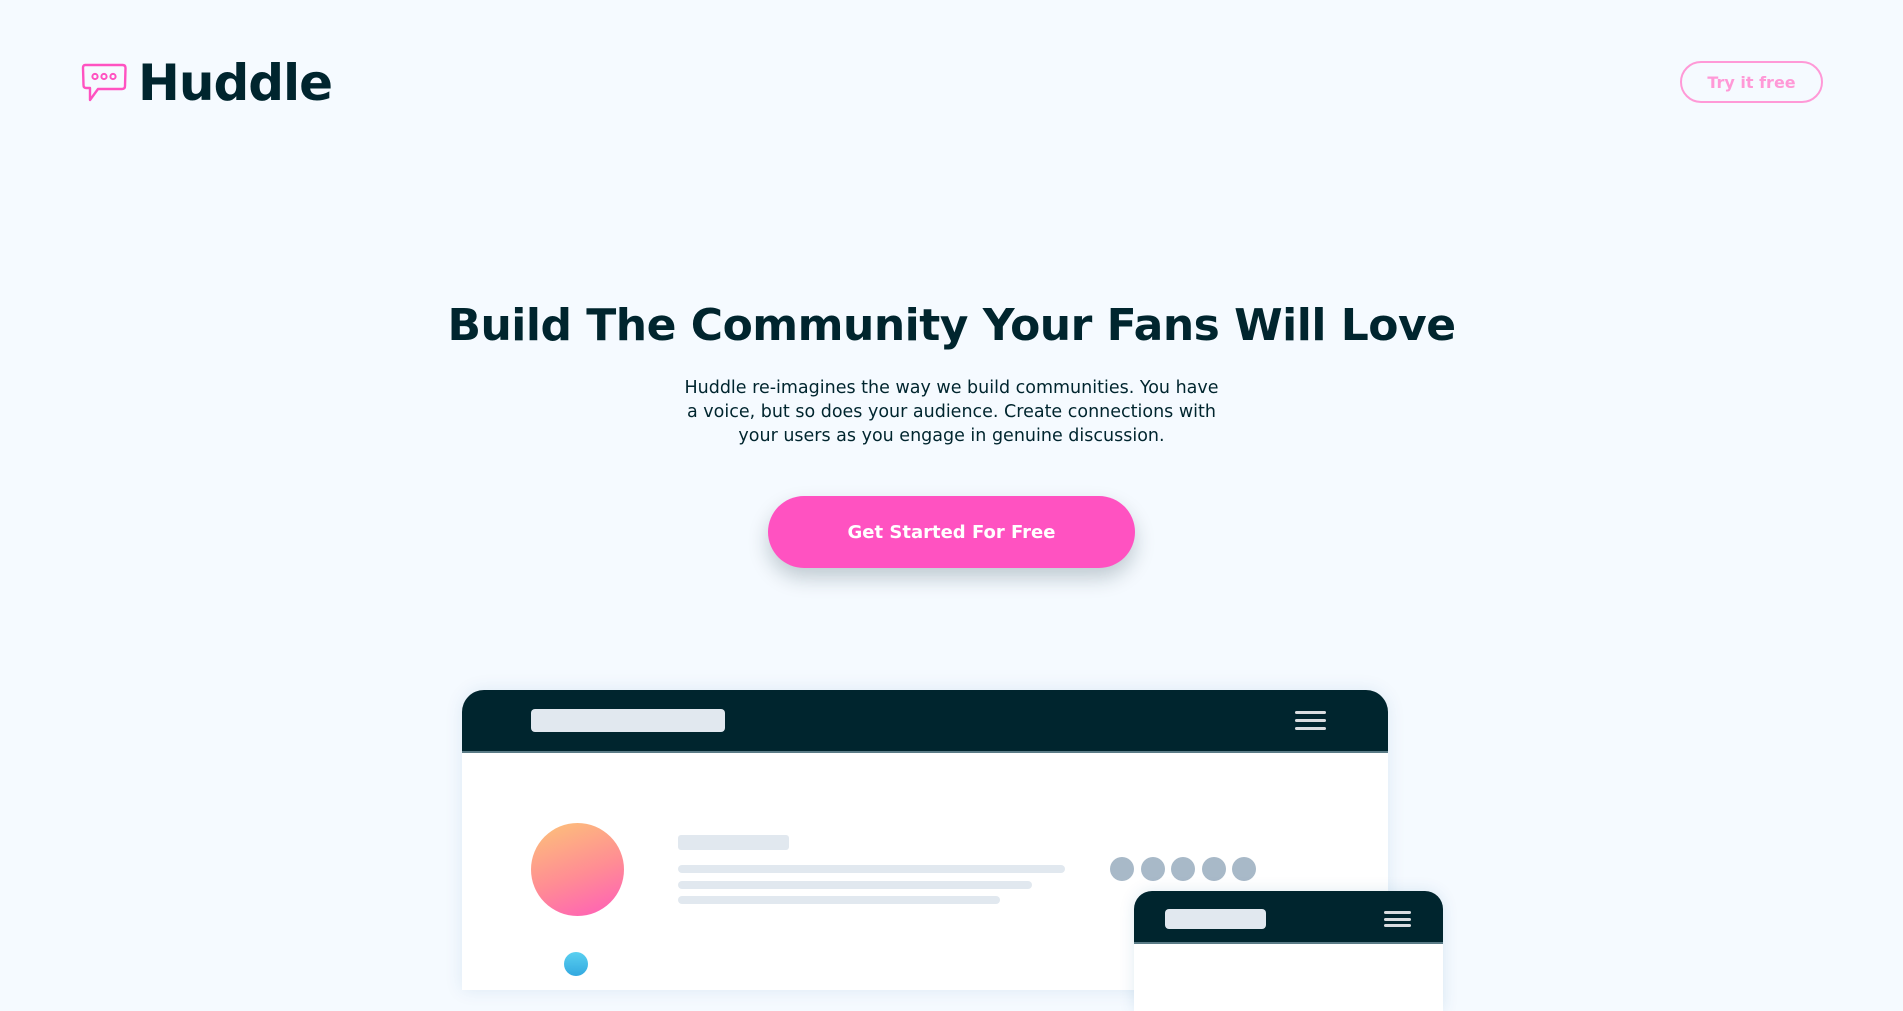 The height and width of the screenshot is (1011, 1903). I want to click on get-started-button: Get Started For Free, so click(951, 532).